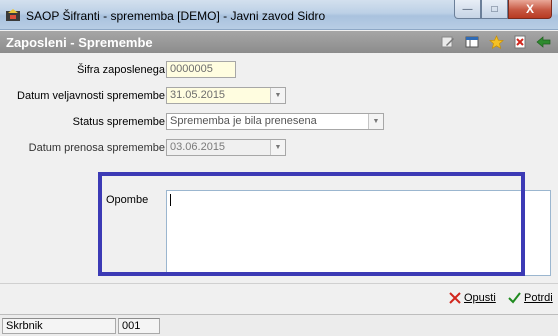 The width and height of the screenshot is (558, 336). Describe the element at coordinates (544, 42) in the screenshot. I see `exit-icon` at that location.